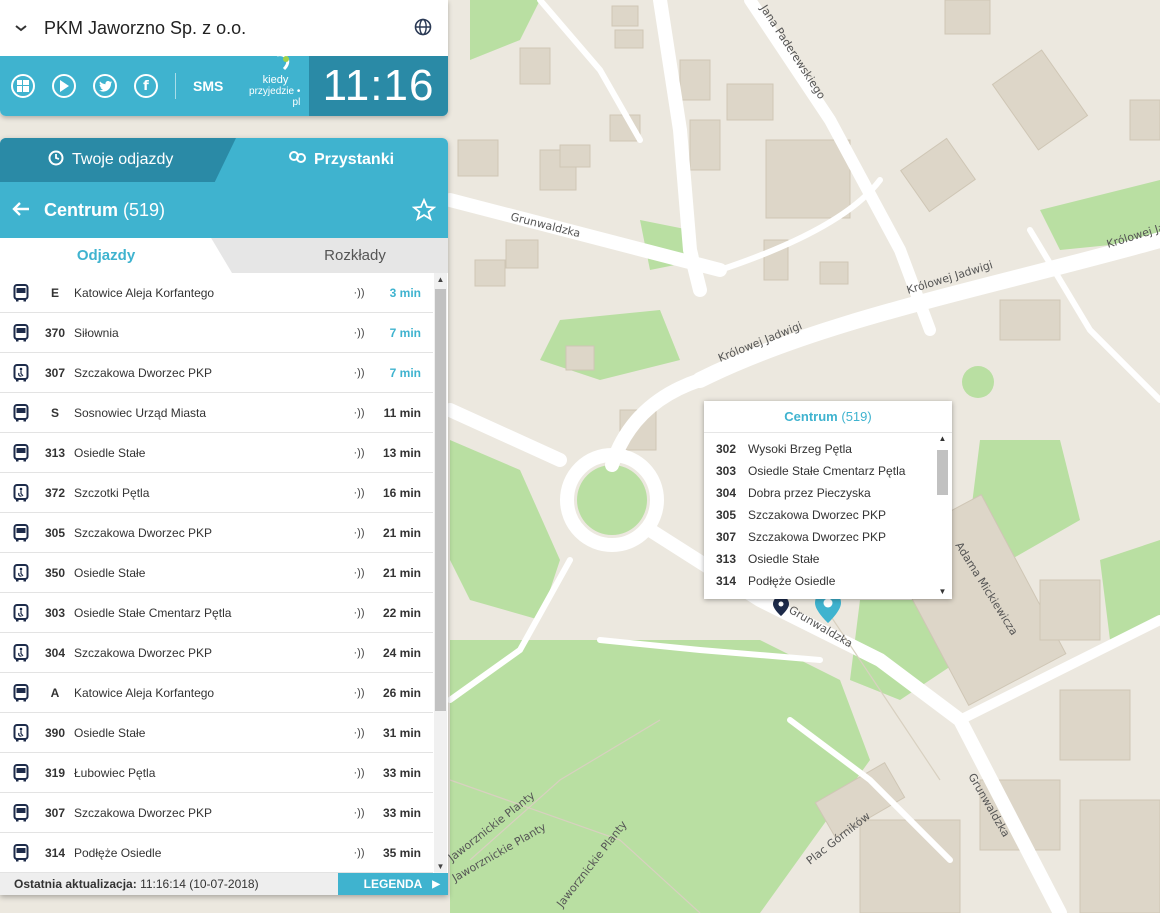  What do you see at coordinates (216, 853) in the screenshot?
I see `departure-row: 314 Podłęże Osiedle ·)) 35 min` at bounding box center [216, 853].